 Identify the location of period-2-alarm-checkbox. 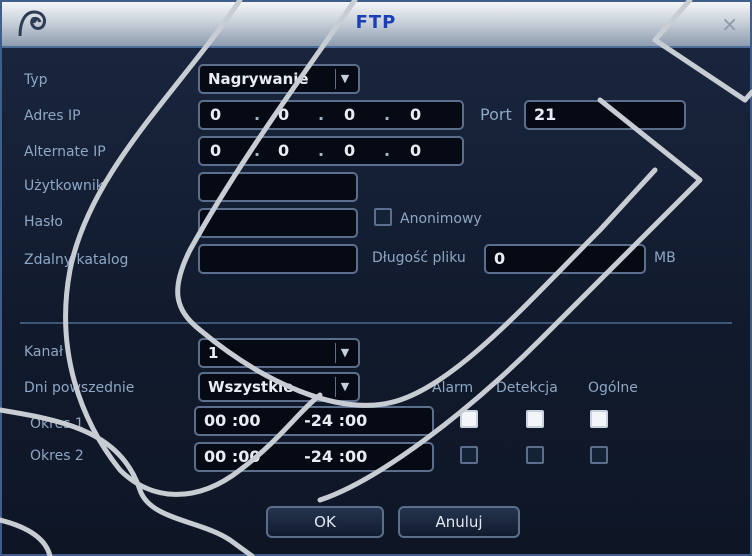
(469, 455).